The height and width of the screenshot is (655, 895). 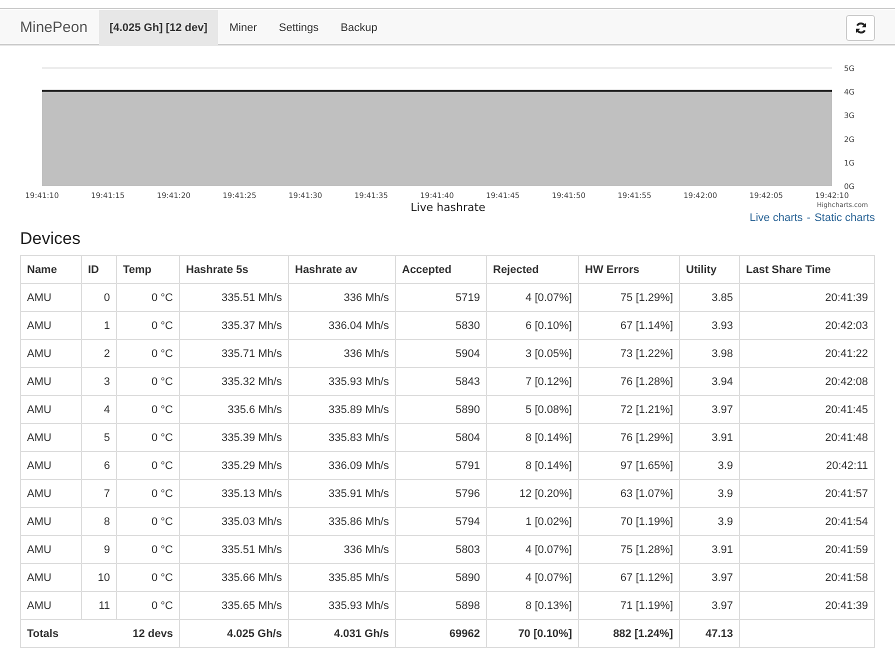 What do you see at coordinates (807, 522) in the screenshot?
I see `table-cell: 20:41:54` at bounding box center [807, 522].